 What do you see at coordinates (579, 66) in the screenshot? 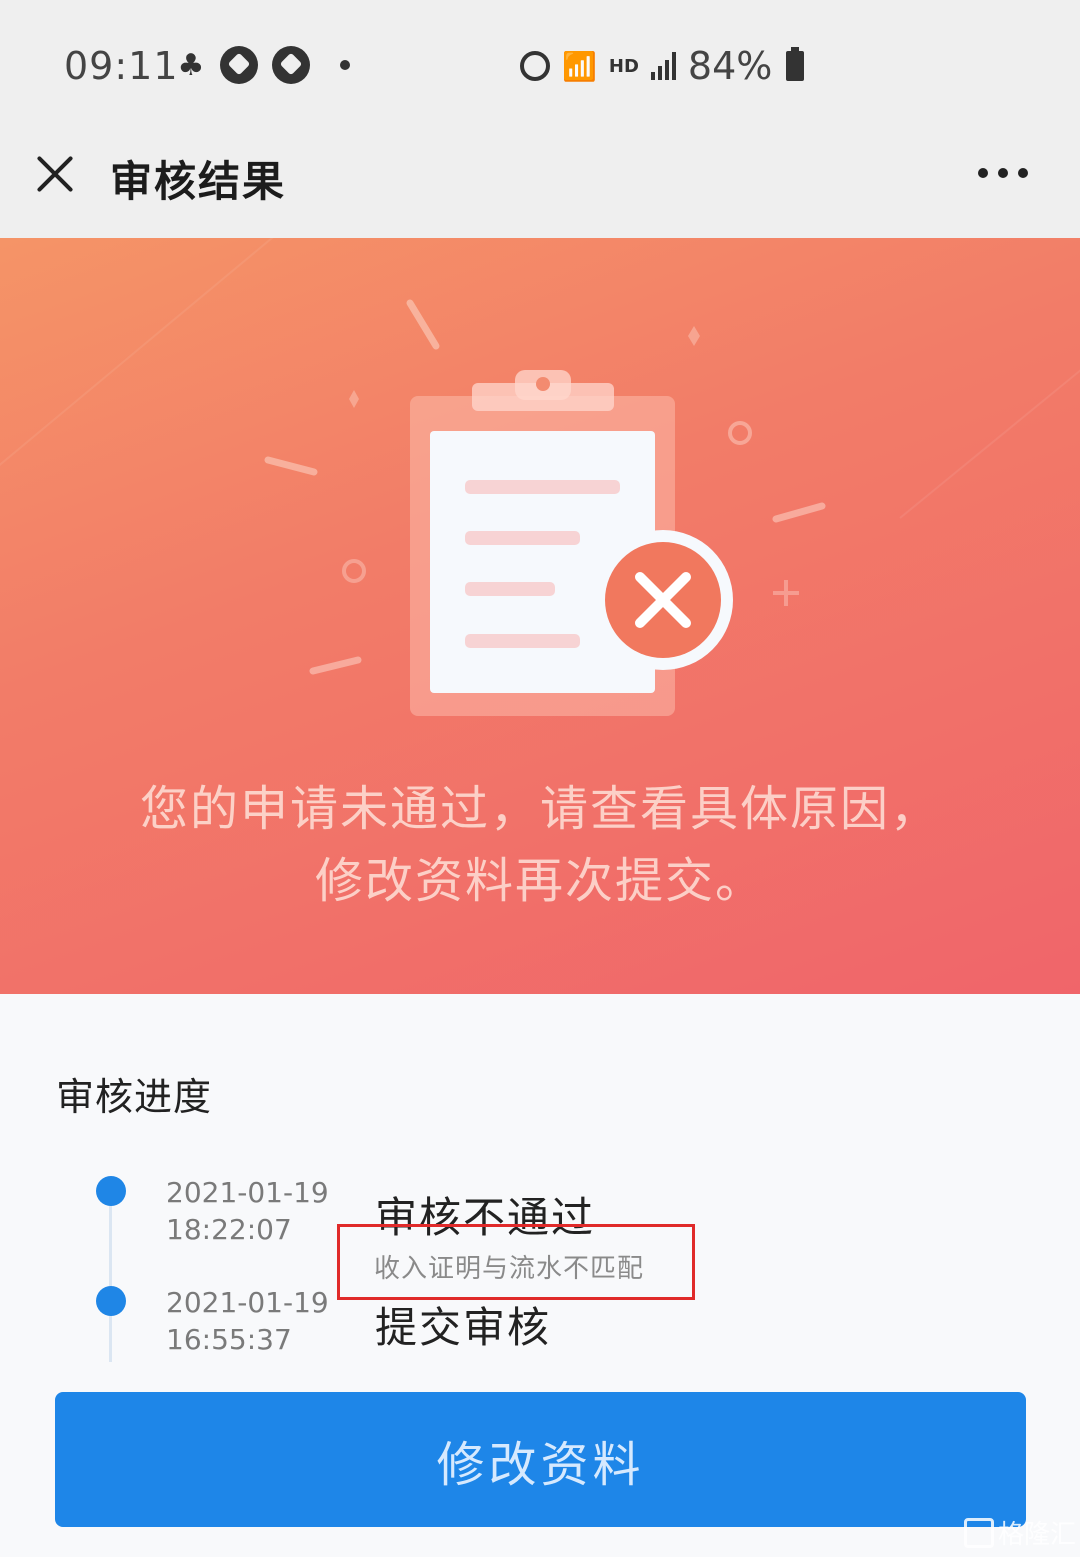
I see `wifi-icon: 📶` at bounding box center [579, 66].